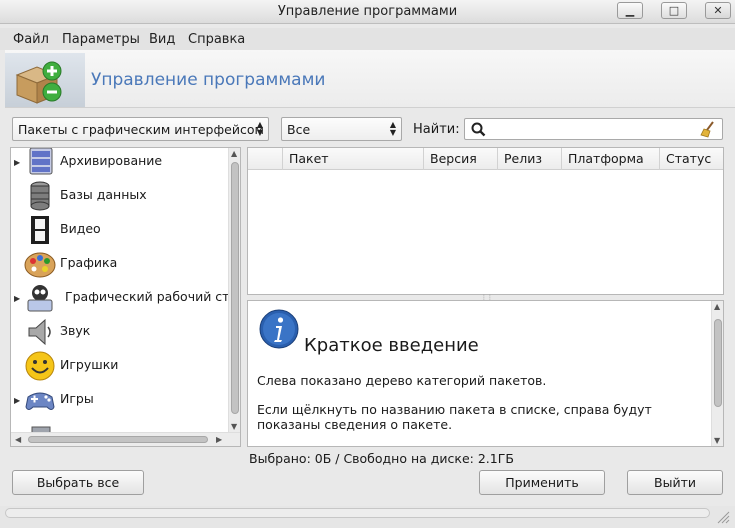 The height and width of the screenshot is (528, 735). What do you see at coordinates (78, 482) in the screenshot?
I see `select-all-button: Выбрать все` at bounding box center [78, 482].